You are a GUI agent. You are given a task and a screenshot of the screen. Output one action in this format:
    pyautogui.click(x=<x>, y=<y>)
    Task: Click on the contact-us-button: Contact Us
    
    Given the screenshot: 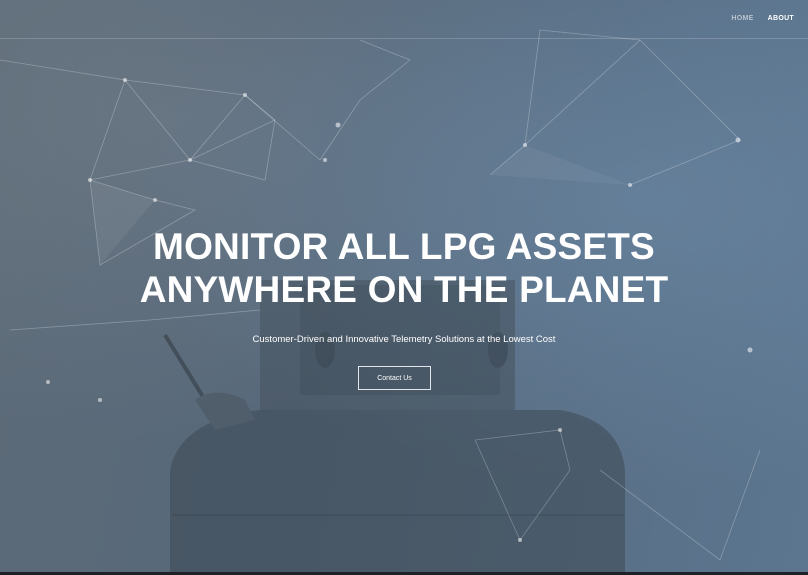 What is the action you would take?
    pyautogui.click(x=394, y=378)
    